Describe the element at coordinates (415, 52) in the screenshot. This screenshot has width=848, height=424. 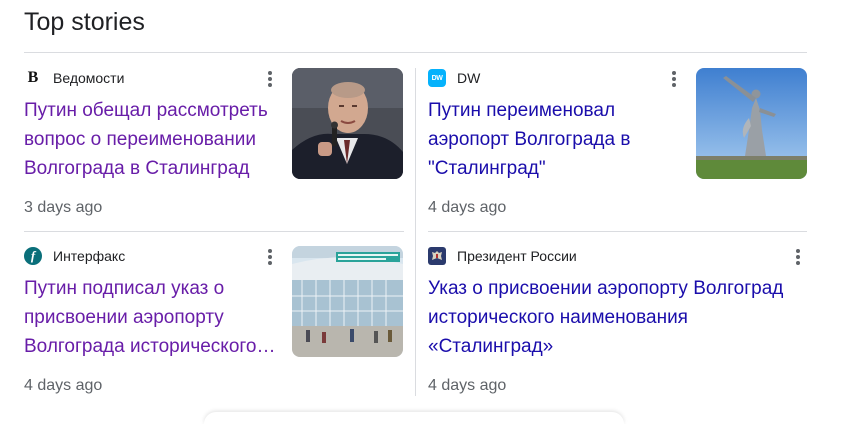
I see `section-divider` at that location.